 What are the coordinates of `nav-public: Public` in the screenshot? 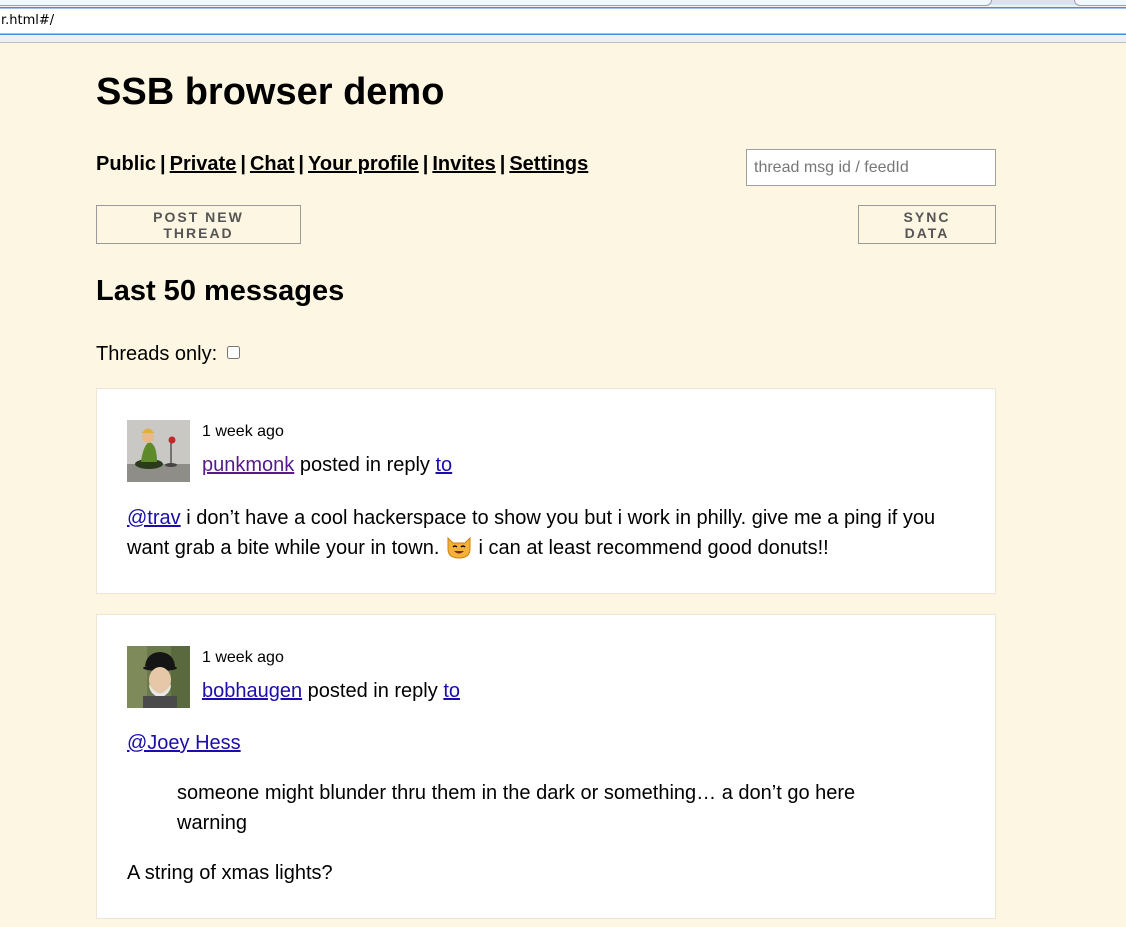 It's located at (126, 164).